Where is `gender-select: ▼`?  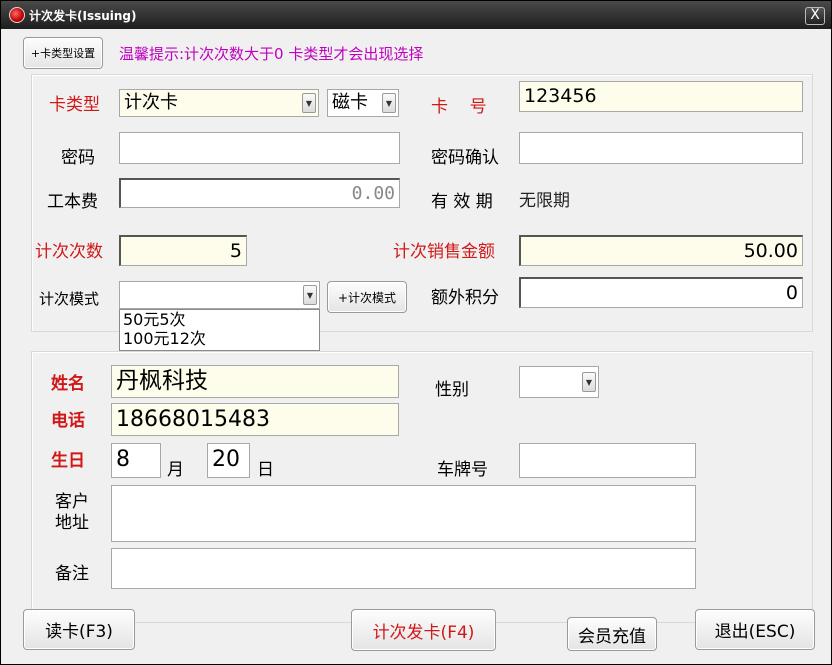
gender-select: ▼ is located at coordinates (559, 382).